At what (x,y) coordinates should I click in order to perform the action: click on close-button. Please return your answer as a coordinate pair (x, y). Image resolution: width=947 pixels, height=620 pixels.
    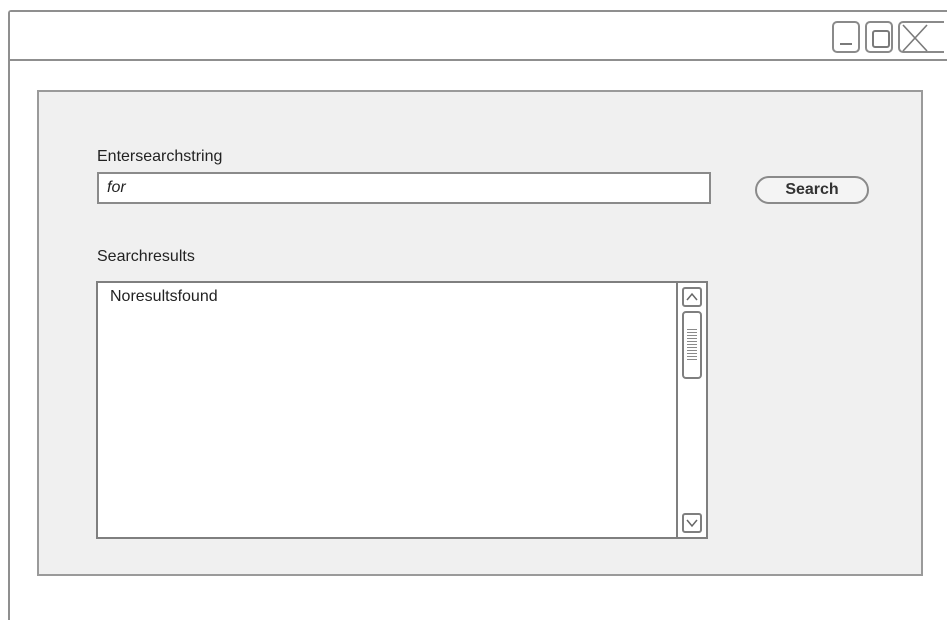
    Looking at the image, I should click on (921, 37).